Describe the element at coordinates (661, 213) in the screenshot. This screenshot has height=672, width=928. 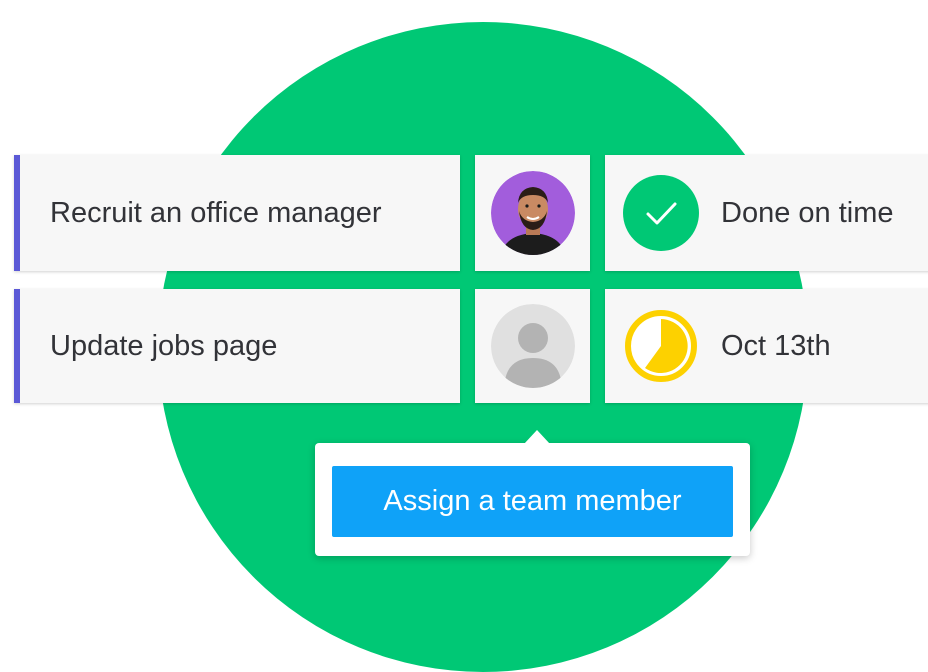
I see `checkmark-icon` at that location.